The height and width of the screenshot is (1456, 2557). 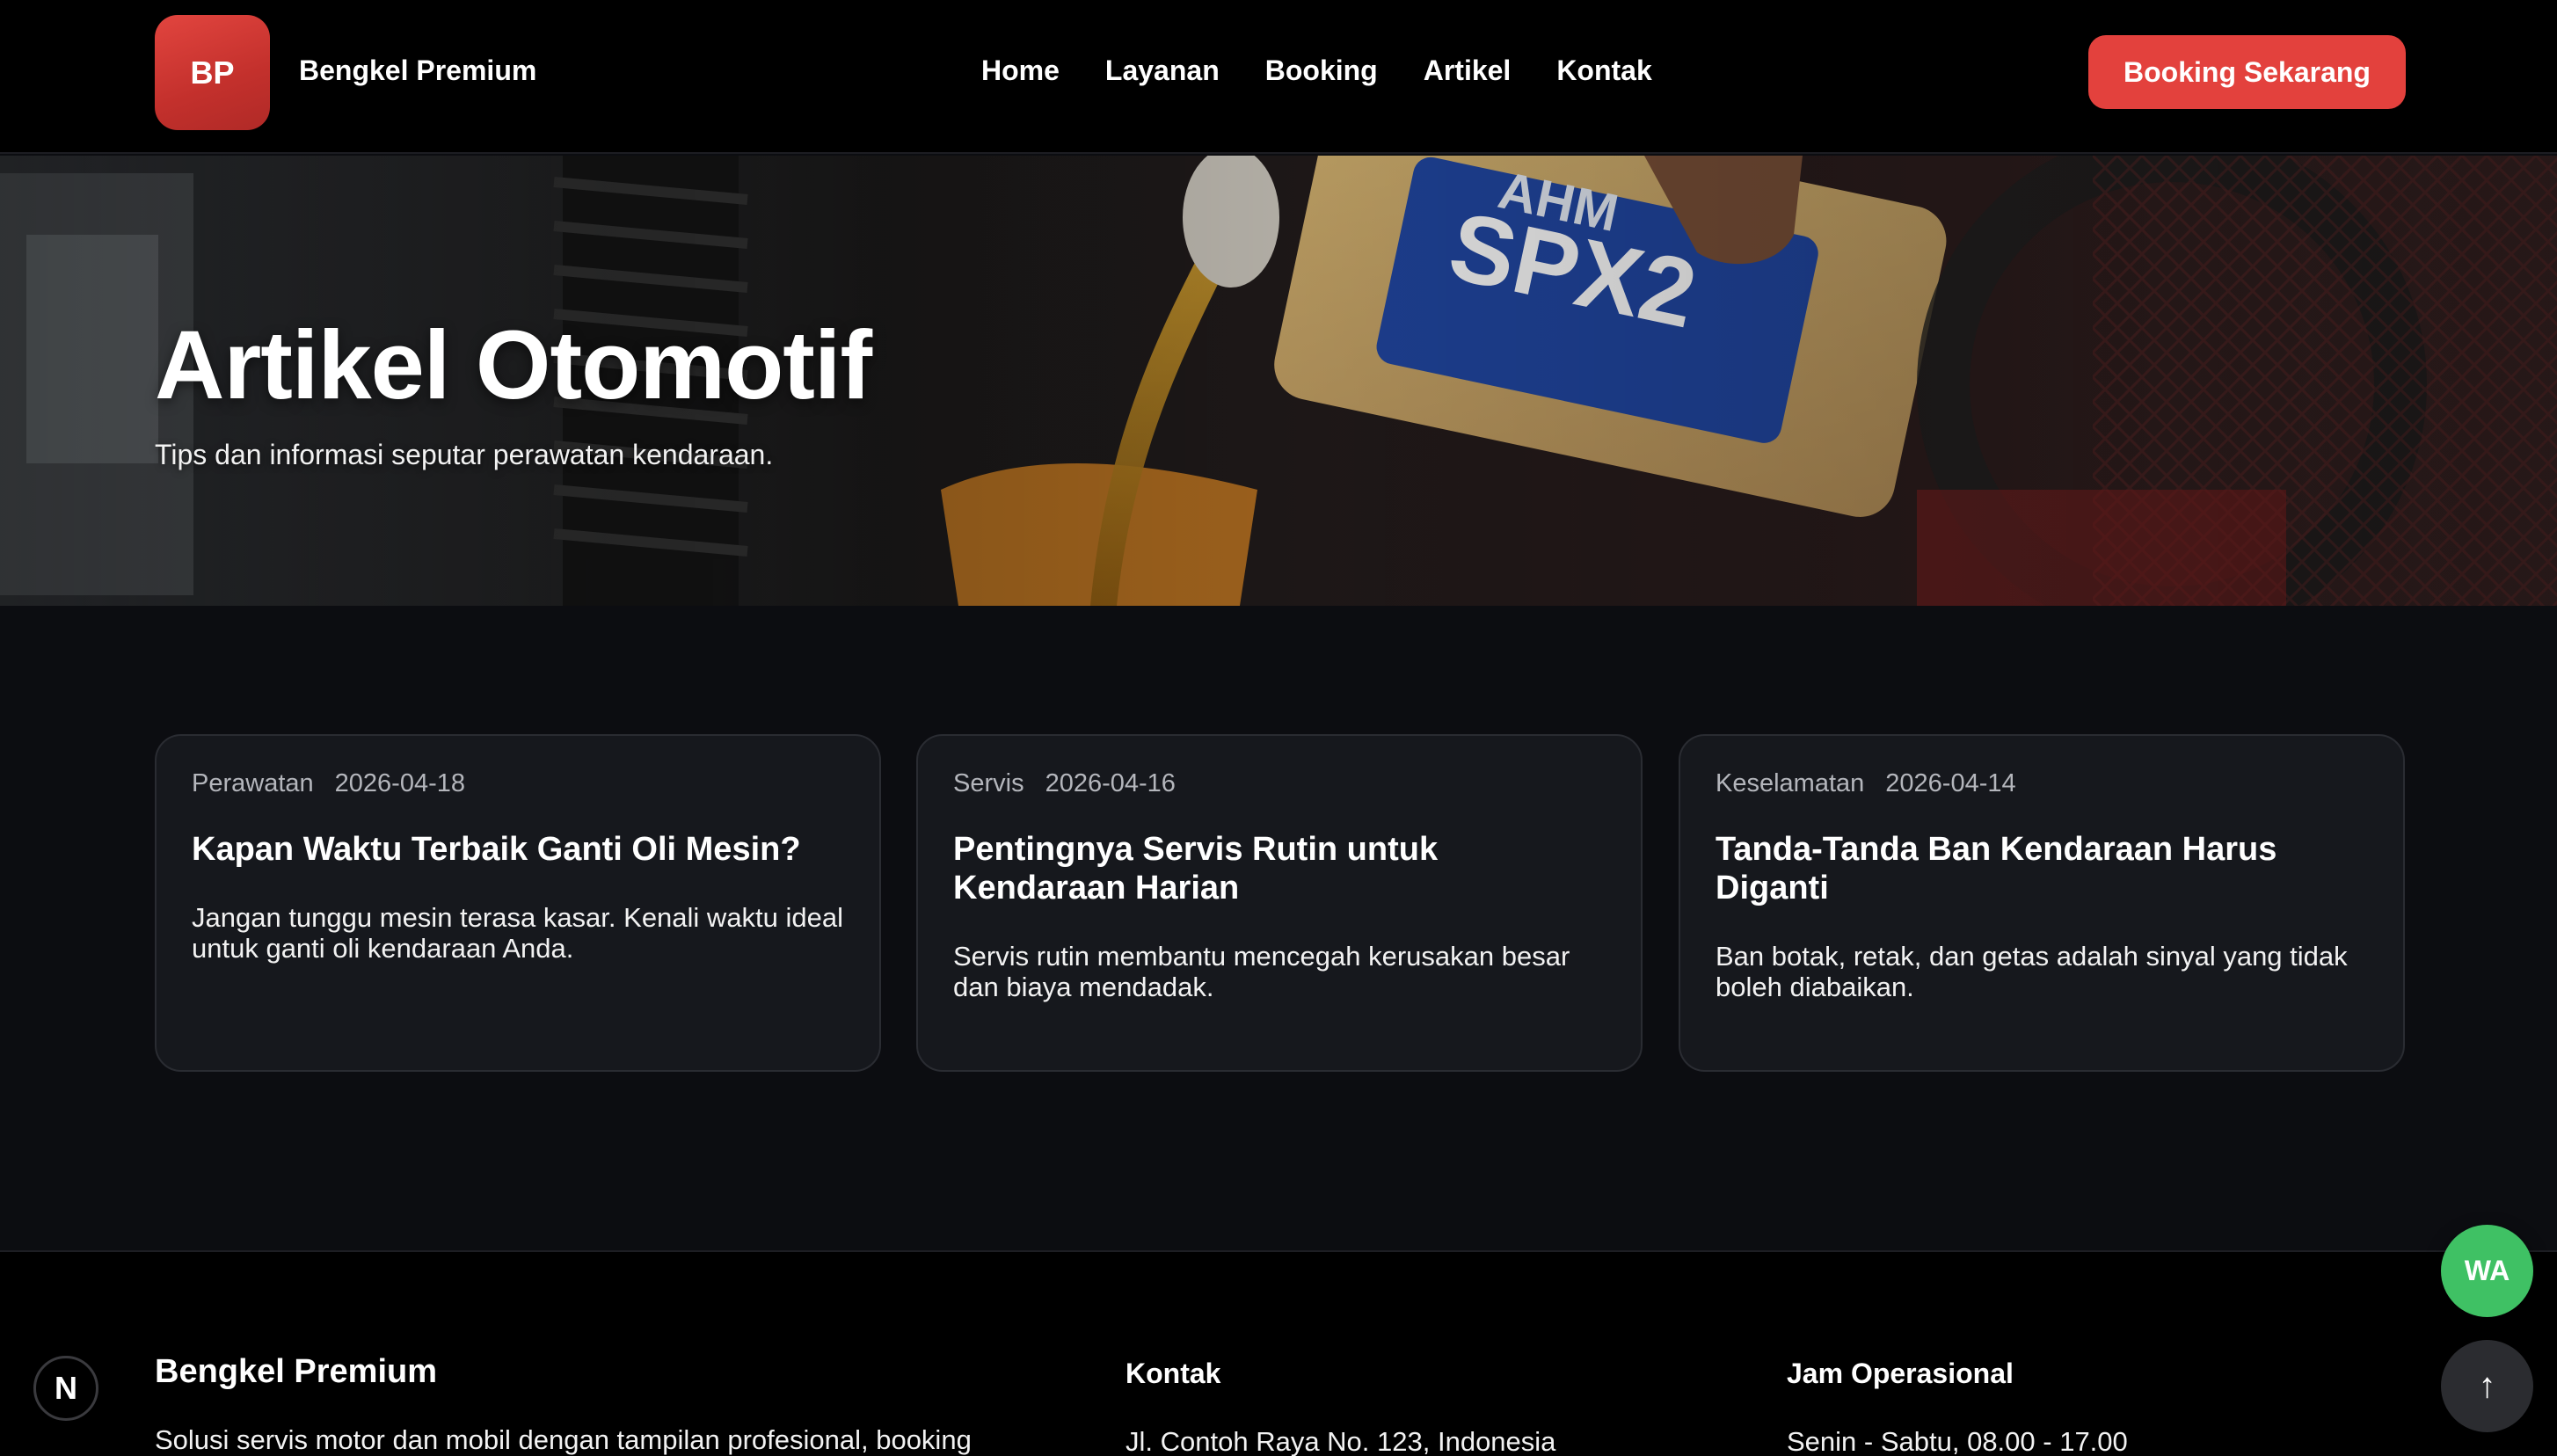 What do you see at coordinates (1321, 71) in the screenshot?
I see `nav-booking: Booking` at bounding box center [1321, 71].